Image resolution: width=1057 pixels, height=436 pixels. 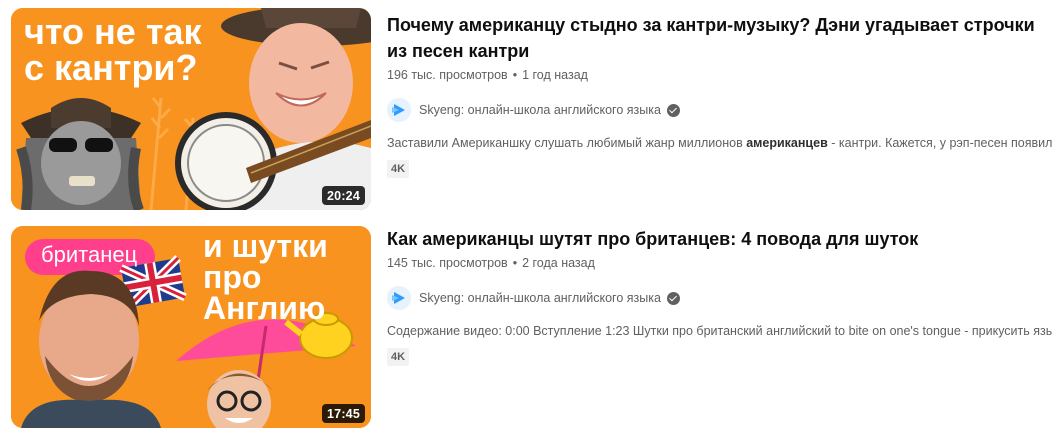 I want to click on video-duration-badge: 20:24, so click(x=343, y=195).